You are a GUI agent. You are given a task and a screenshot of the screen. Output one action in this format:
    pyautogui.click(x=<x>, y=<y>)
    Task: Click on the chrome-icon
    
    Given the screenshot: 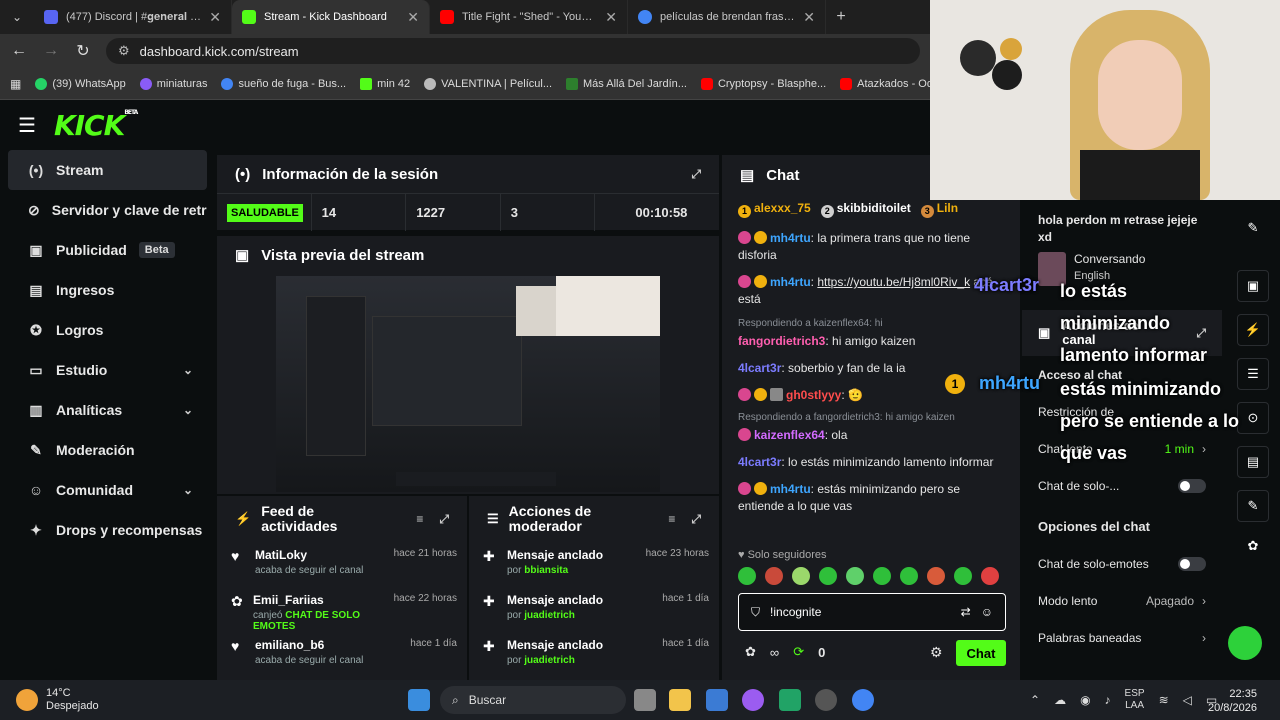 What is the action you would take?
    pyautogui.click(x=863, y=700)
    